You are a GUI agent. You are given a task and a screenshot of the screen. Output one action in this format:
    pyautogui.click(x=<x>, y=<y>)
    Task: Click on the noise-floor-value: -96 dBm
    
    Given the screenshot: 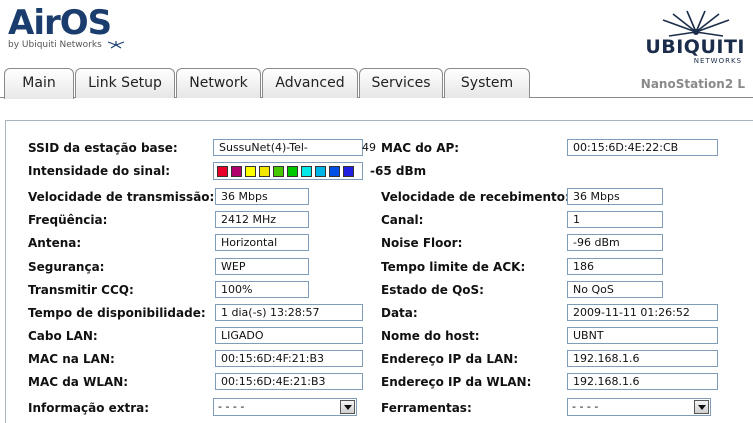 What is the action you would take?
    pyautogui.click(x=615, y=242)
    